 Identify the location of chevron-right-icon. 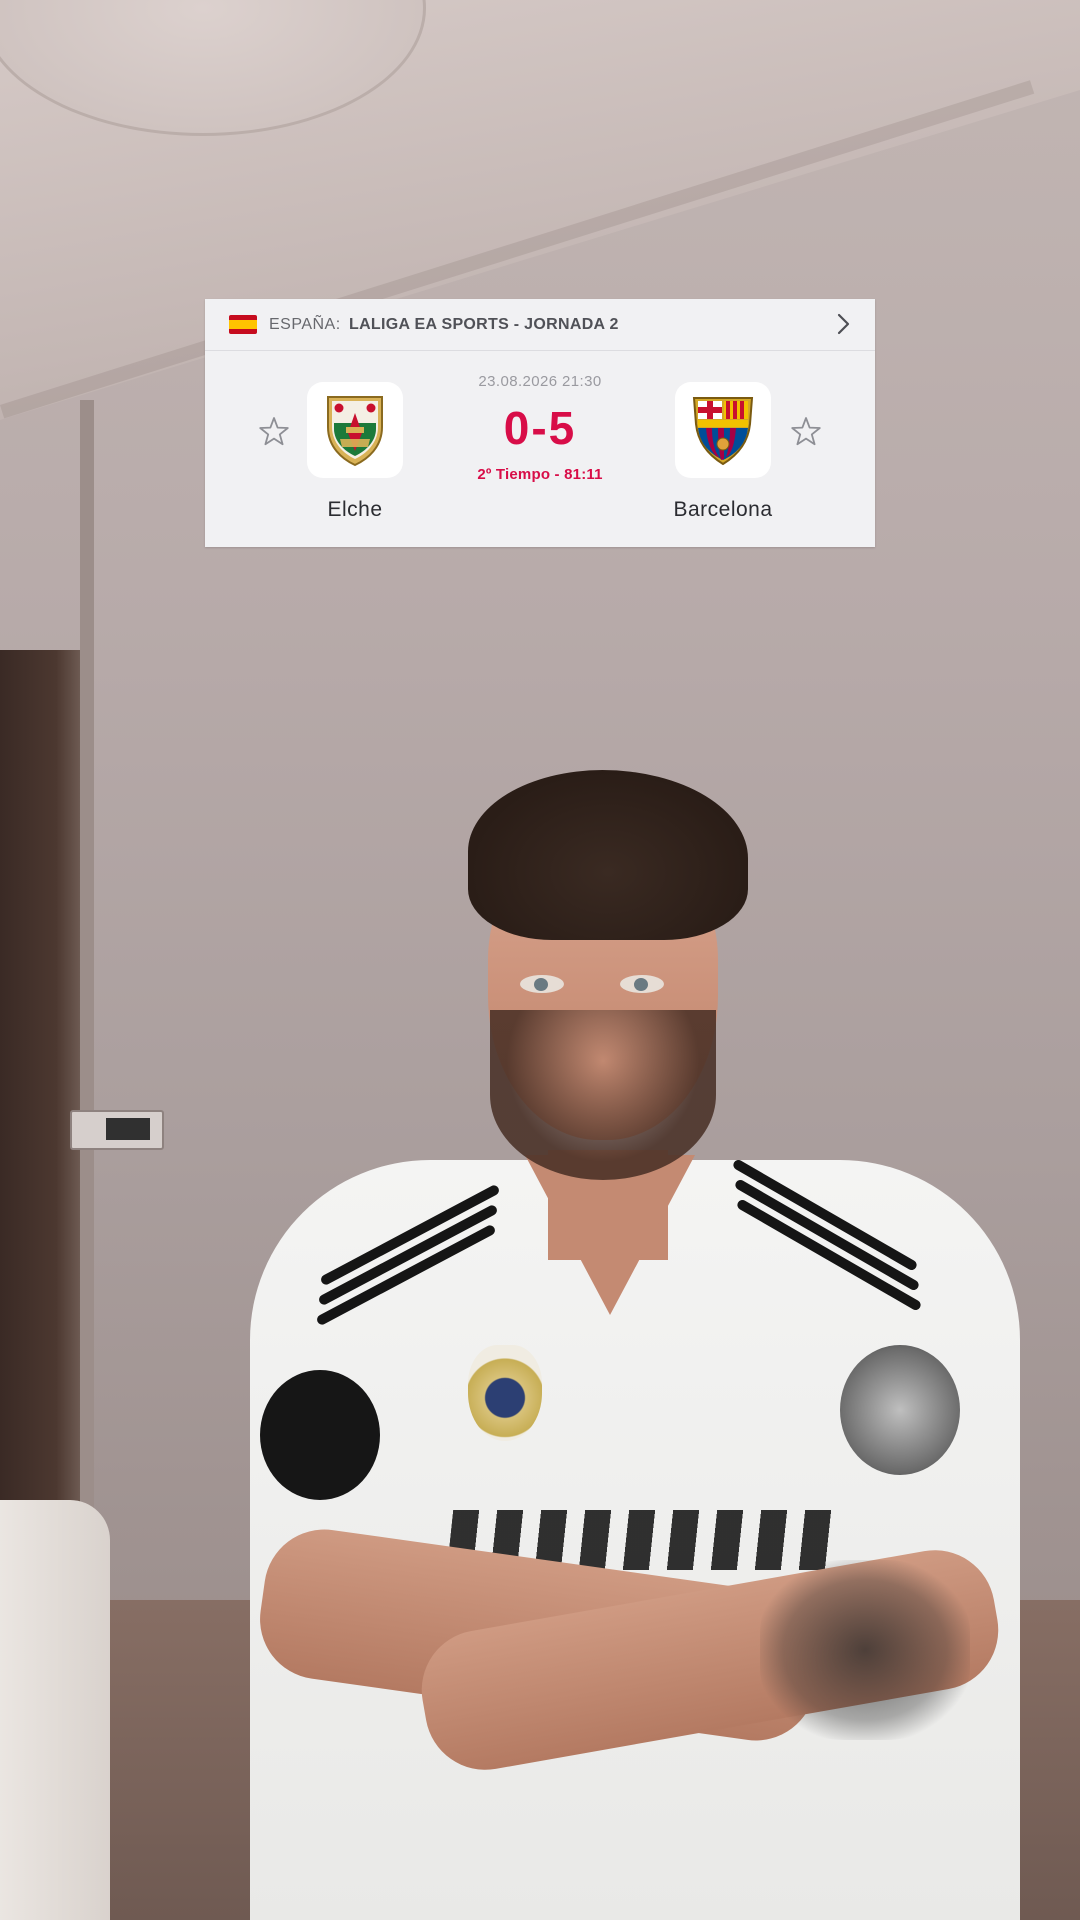
(843, 324).